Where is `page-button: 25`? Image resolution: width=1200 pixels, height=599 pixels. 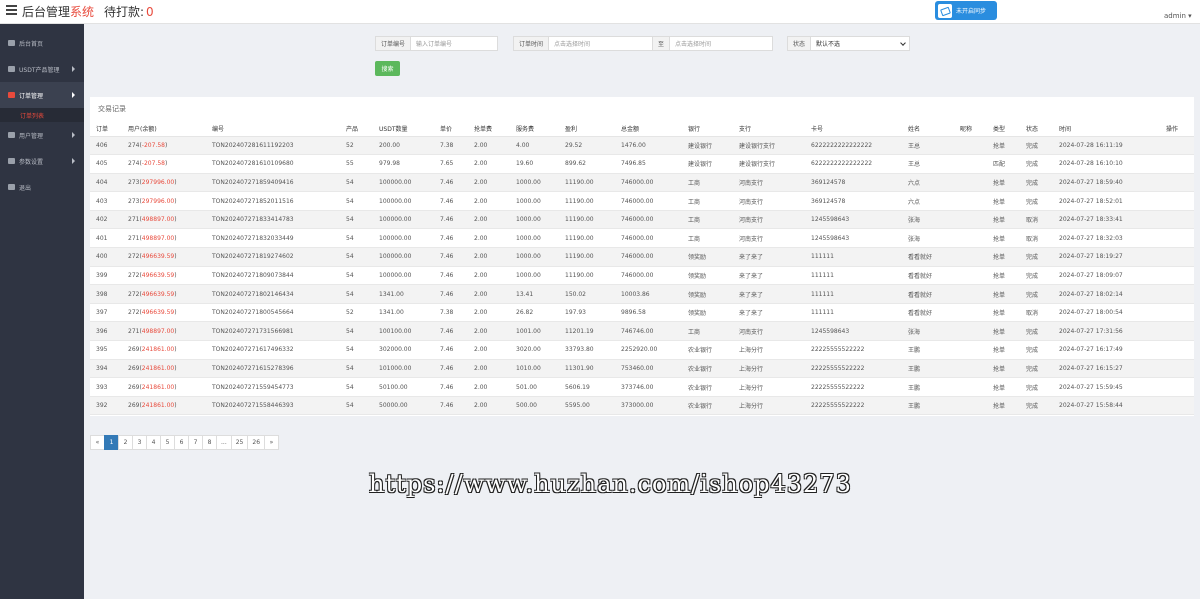 page-button: 25 is located at coordinates (239, 442).